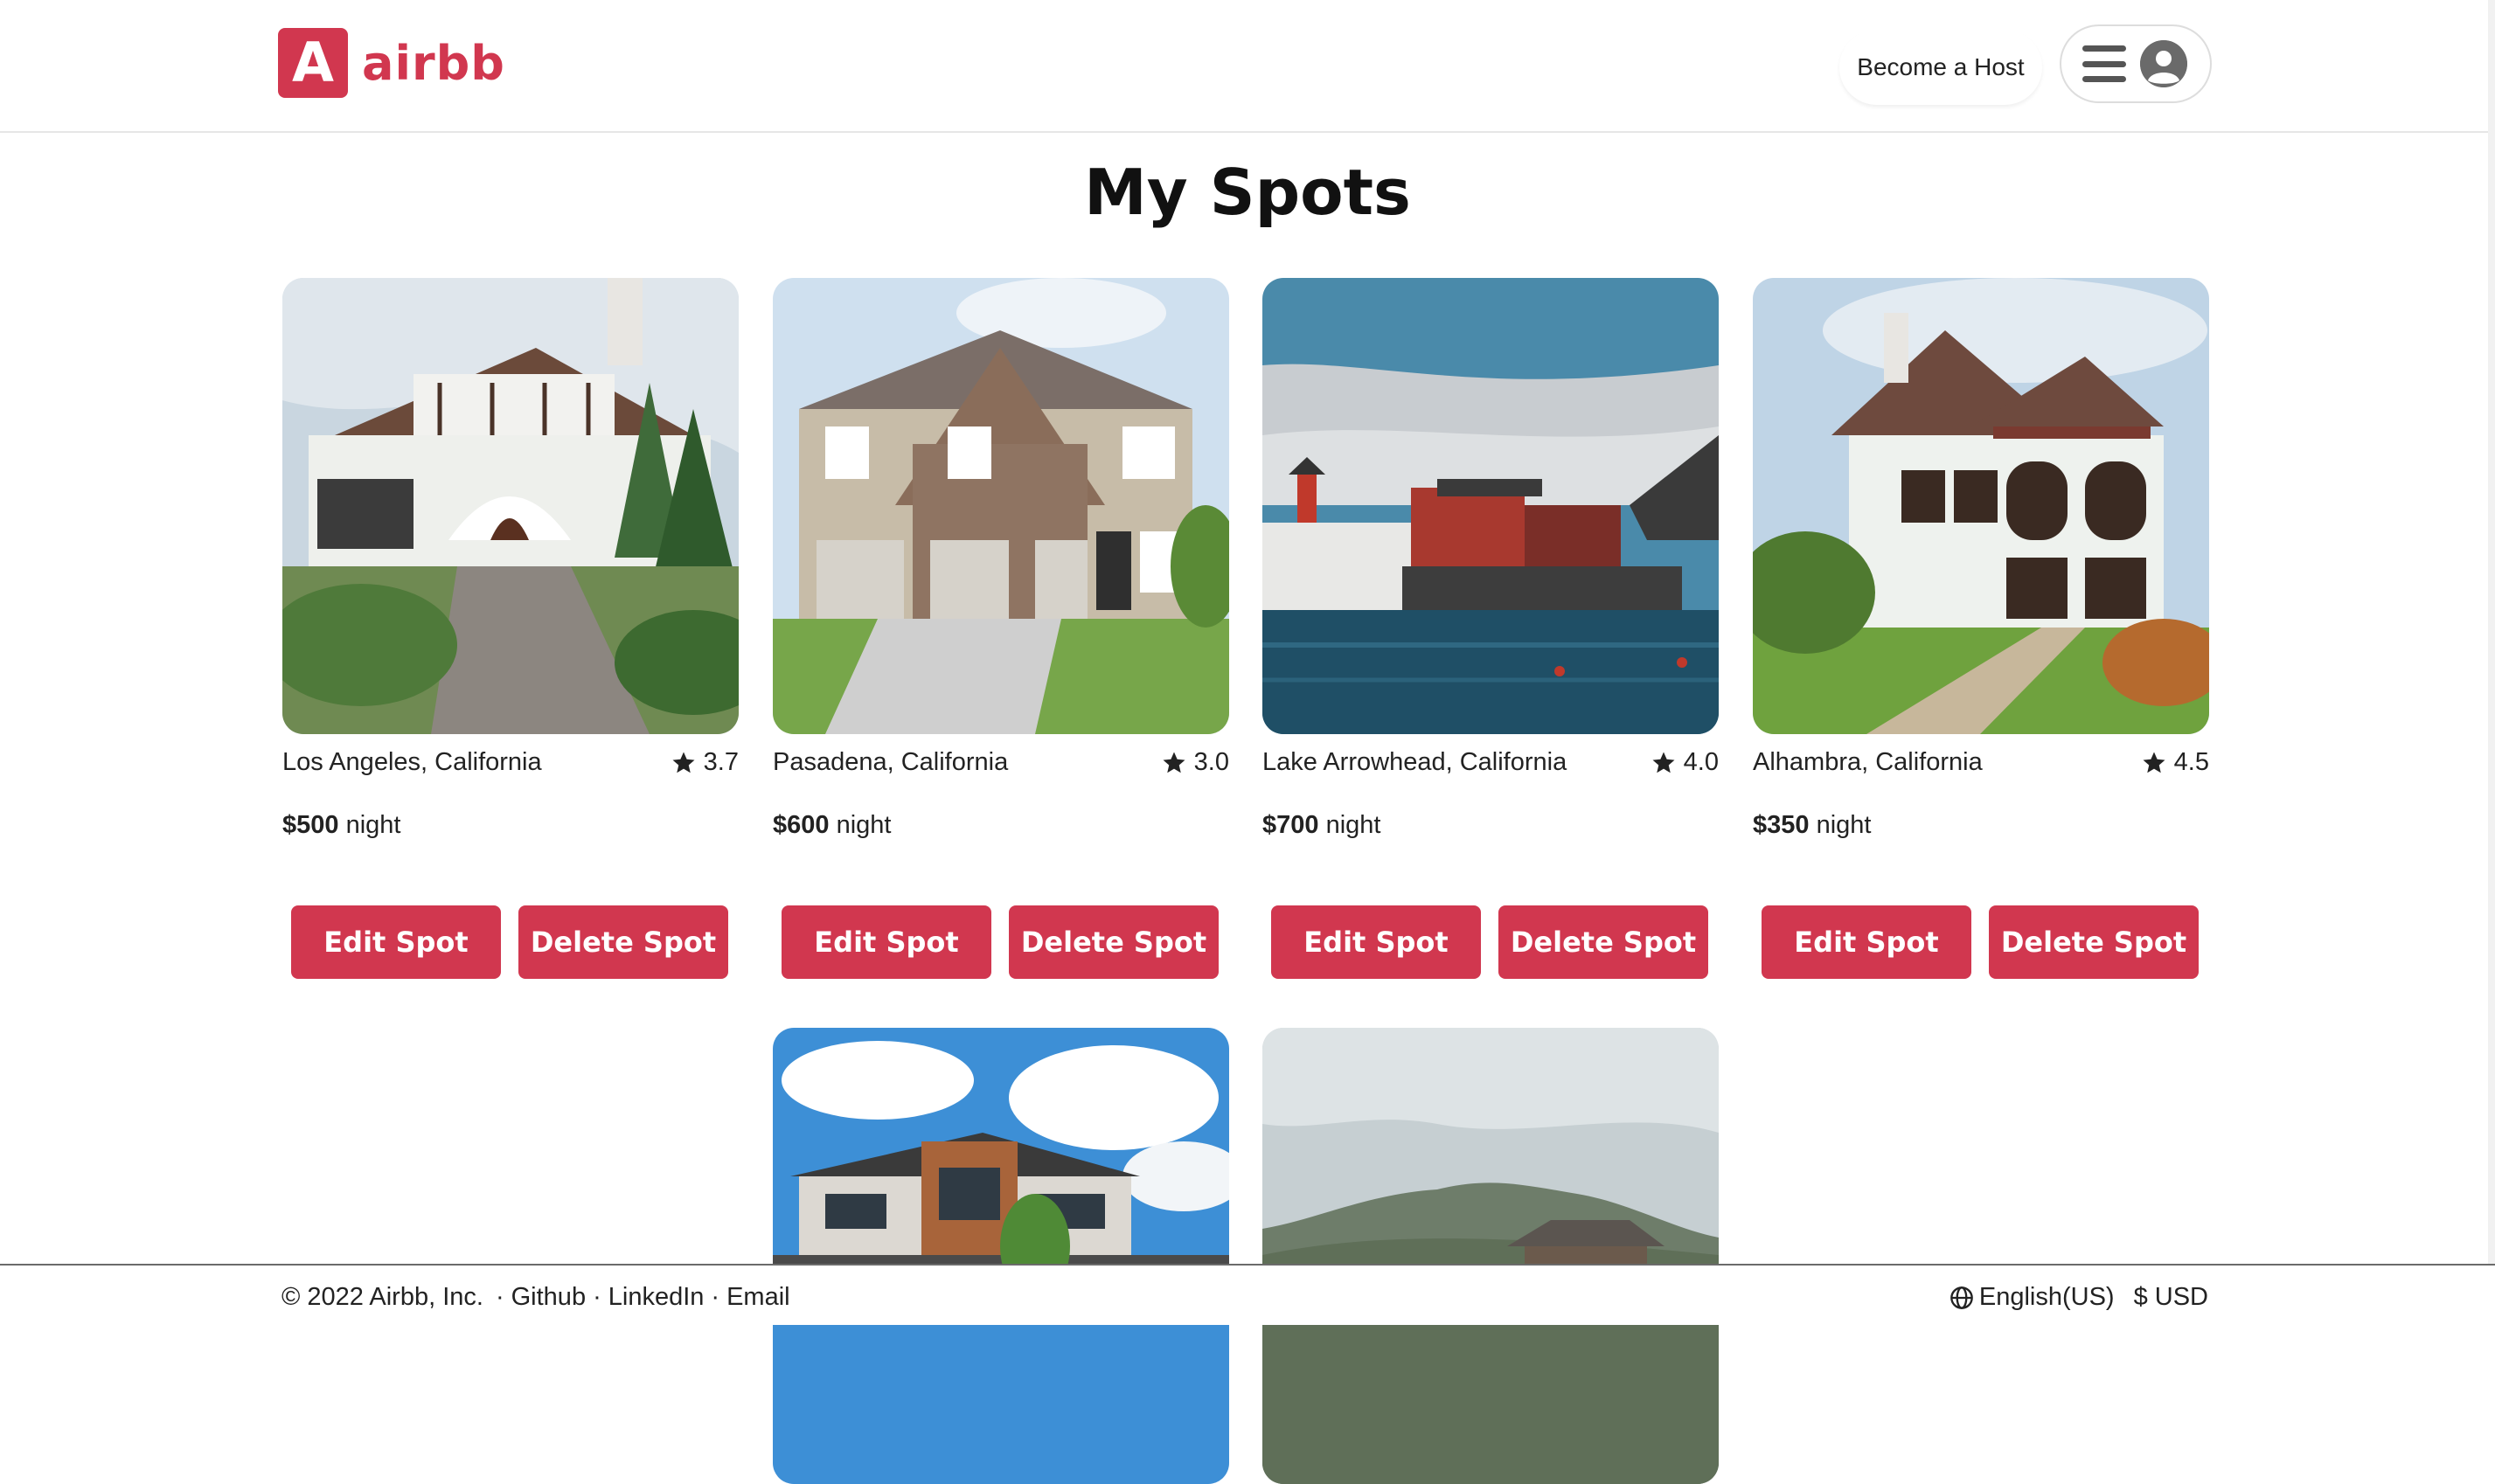 The height and width of the screenshot is (1484, 2495). I want to click on price-amount: $600, so click(801, 825).